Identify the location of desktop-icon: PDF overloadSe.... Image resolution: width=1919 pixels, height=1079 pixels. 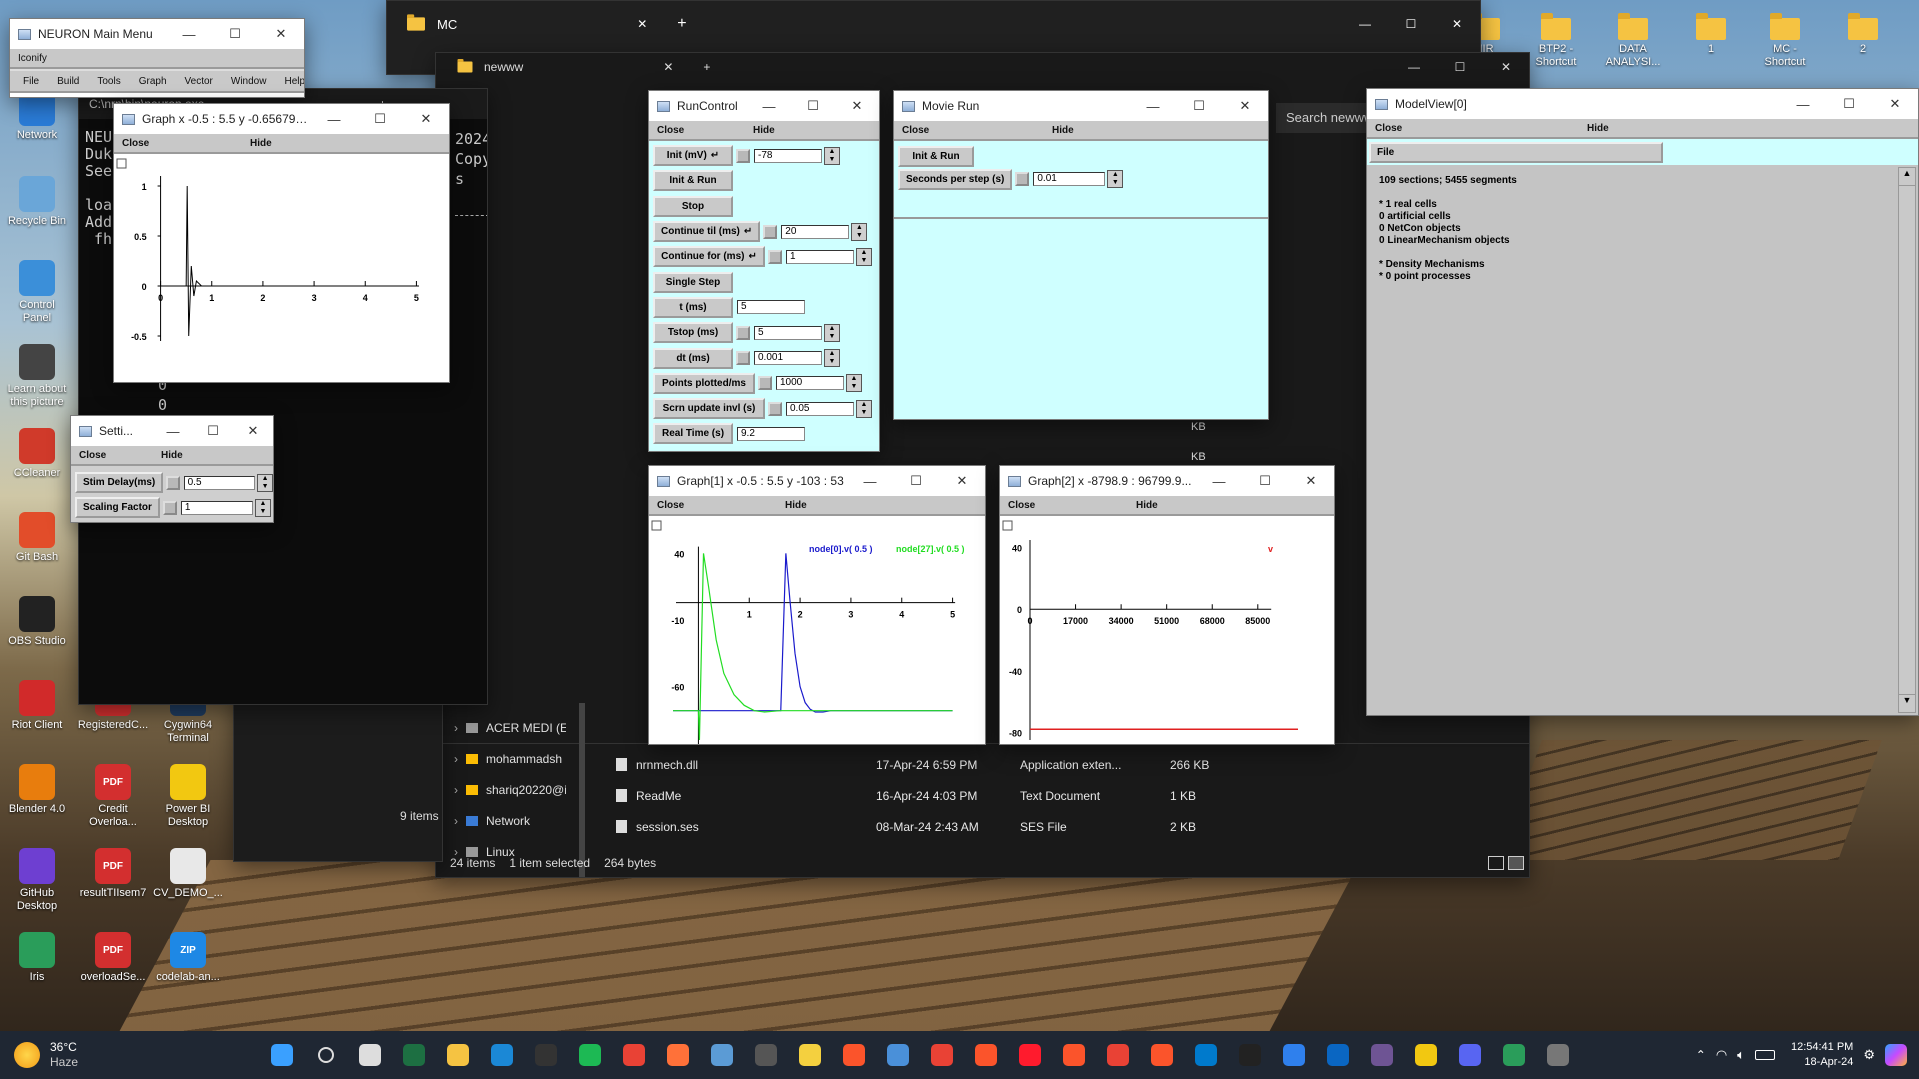
(113, 958).